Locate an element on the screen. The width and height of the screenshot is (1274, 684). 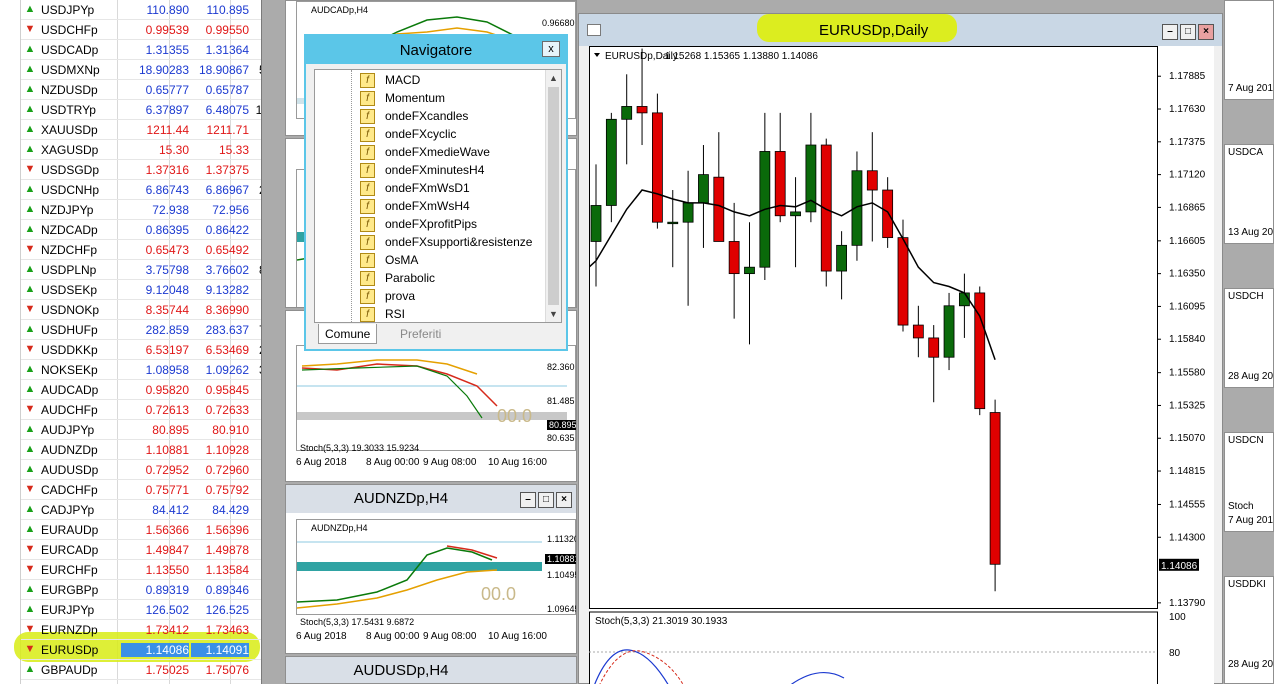
chart-area: 82.360 81.485 80.895 80.635 00.0 is located at coordinates (436, 398).